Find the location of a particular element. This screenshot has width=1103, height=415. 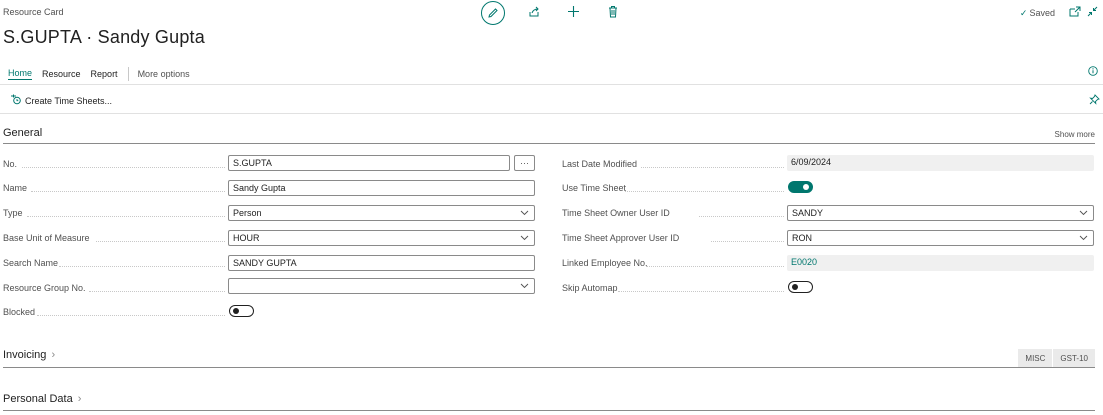

last-modified-label: Last Date Modified is located at coordinates (600, 164).